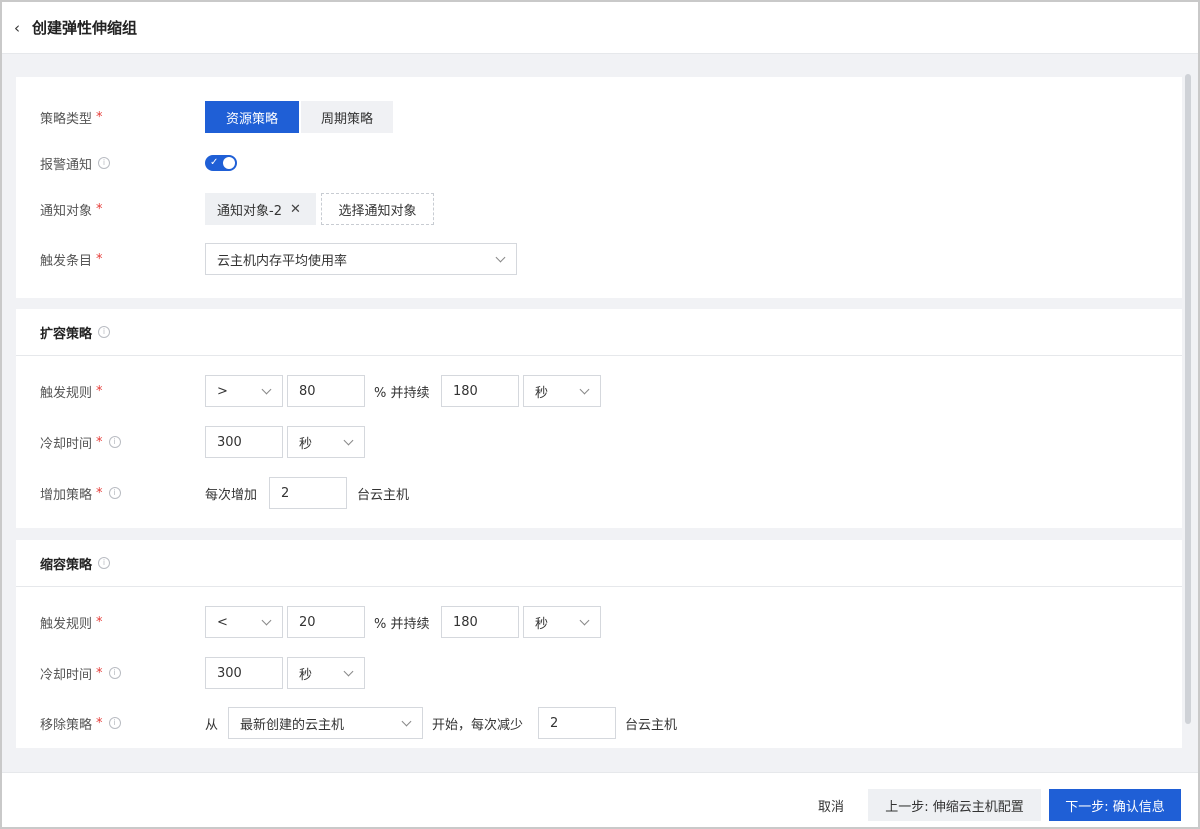 This screenshot has height=829, width=1200. I want to click on remove-policy-count-input: 2, so click(577, 723).